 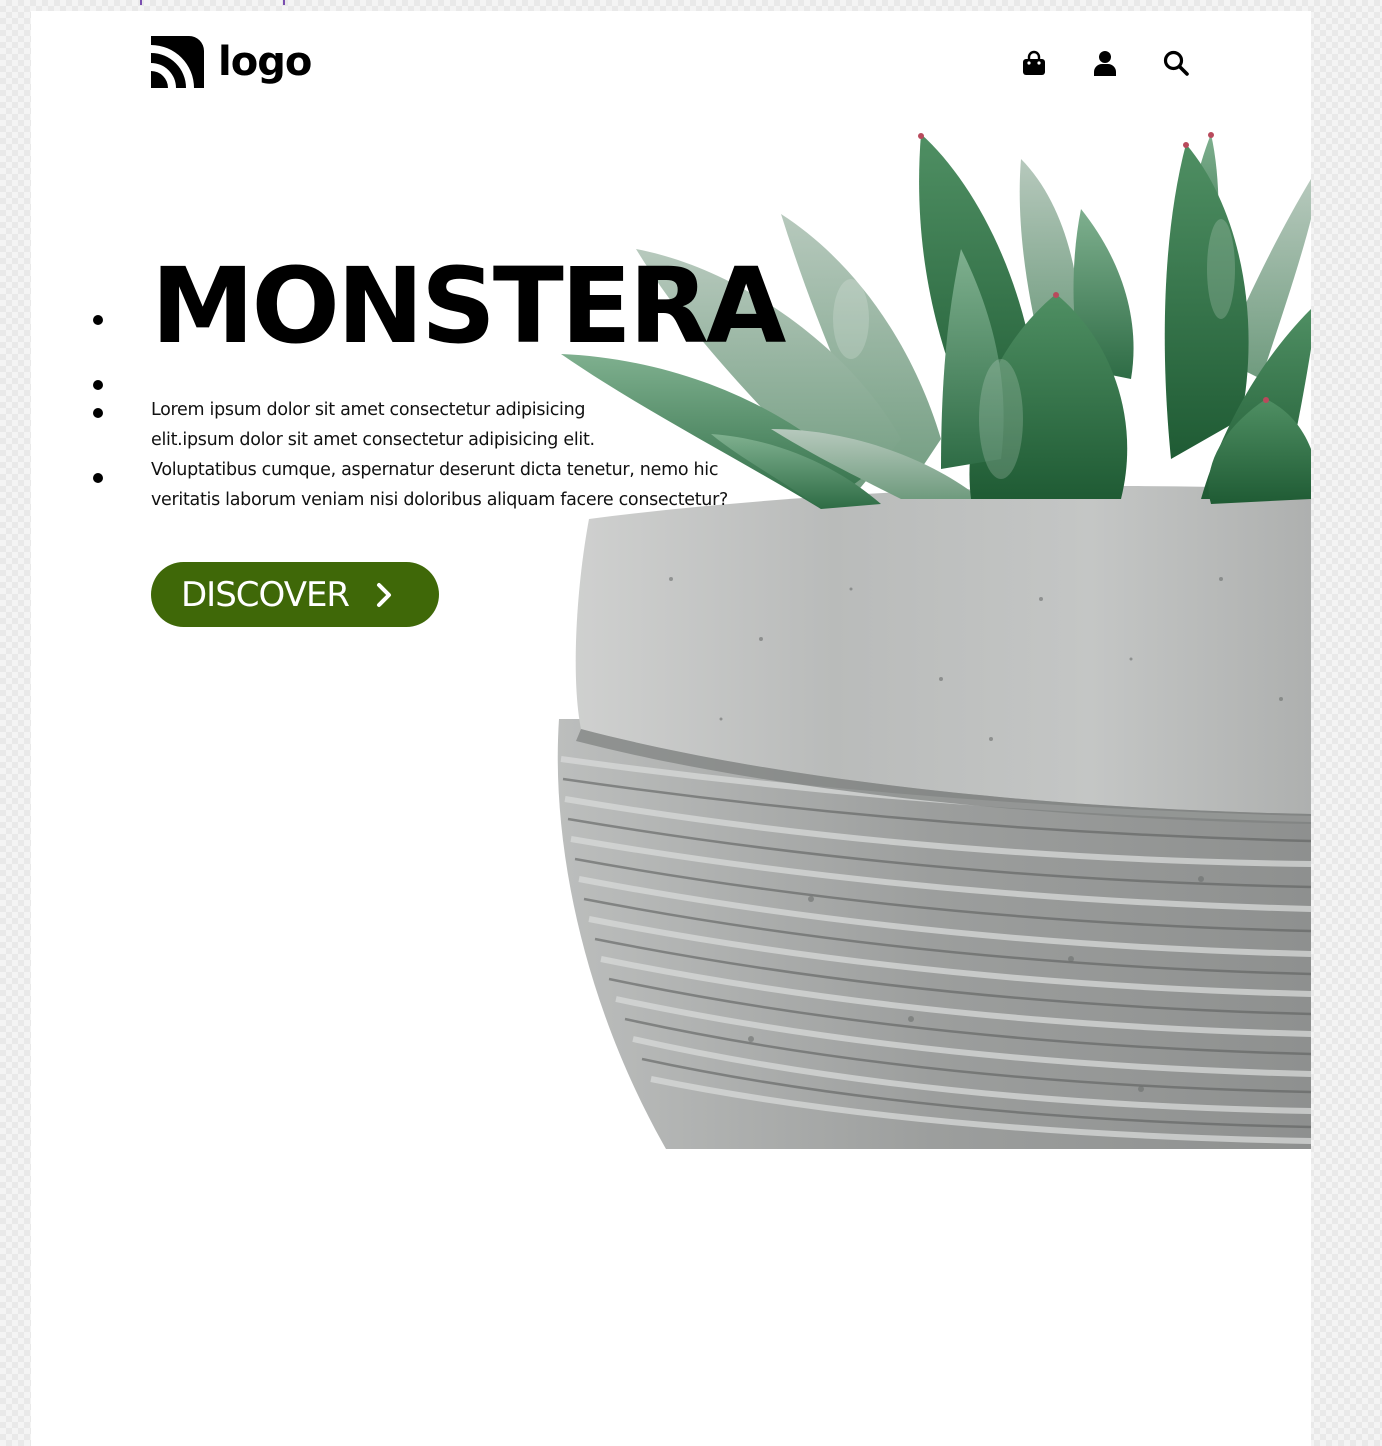 I want to click on shopping-bag-icon, so click(x=1034, y=63).